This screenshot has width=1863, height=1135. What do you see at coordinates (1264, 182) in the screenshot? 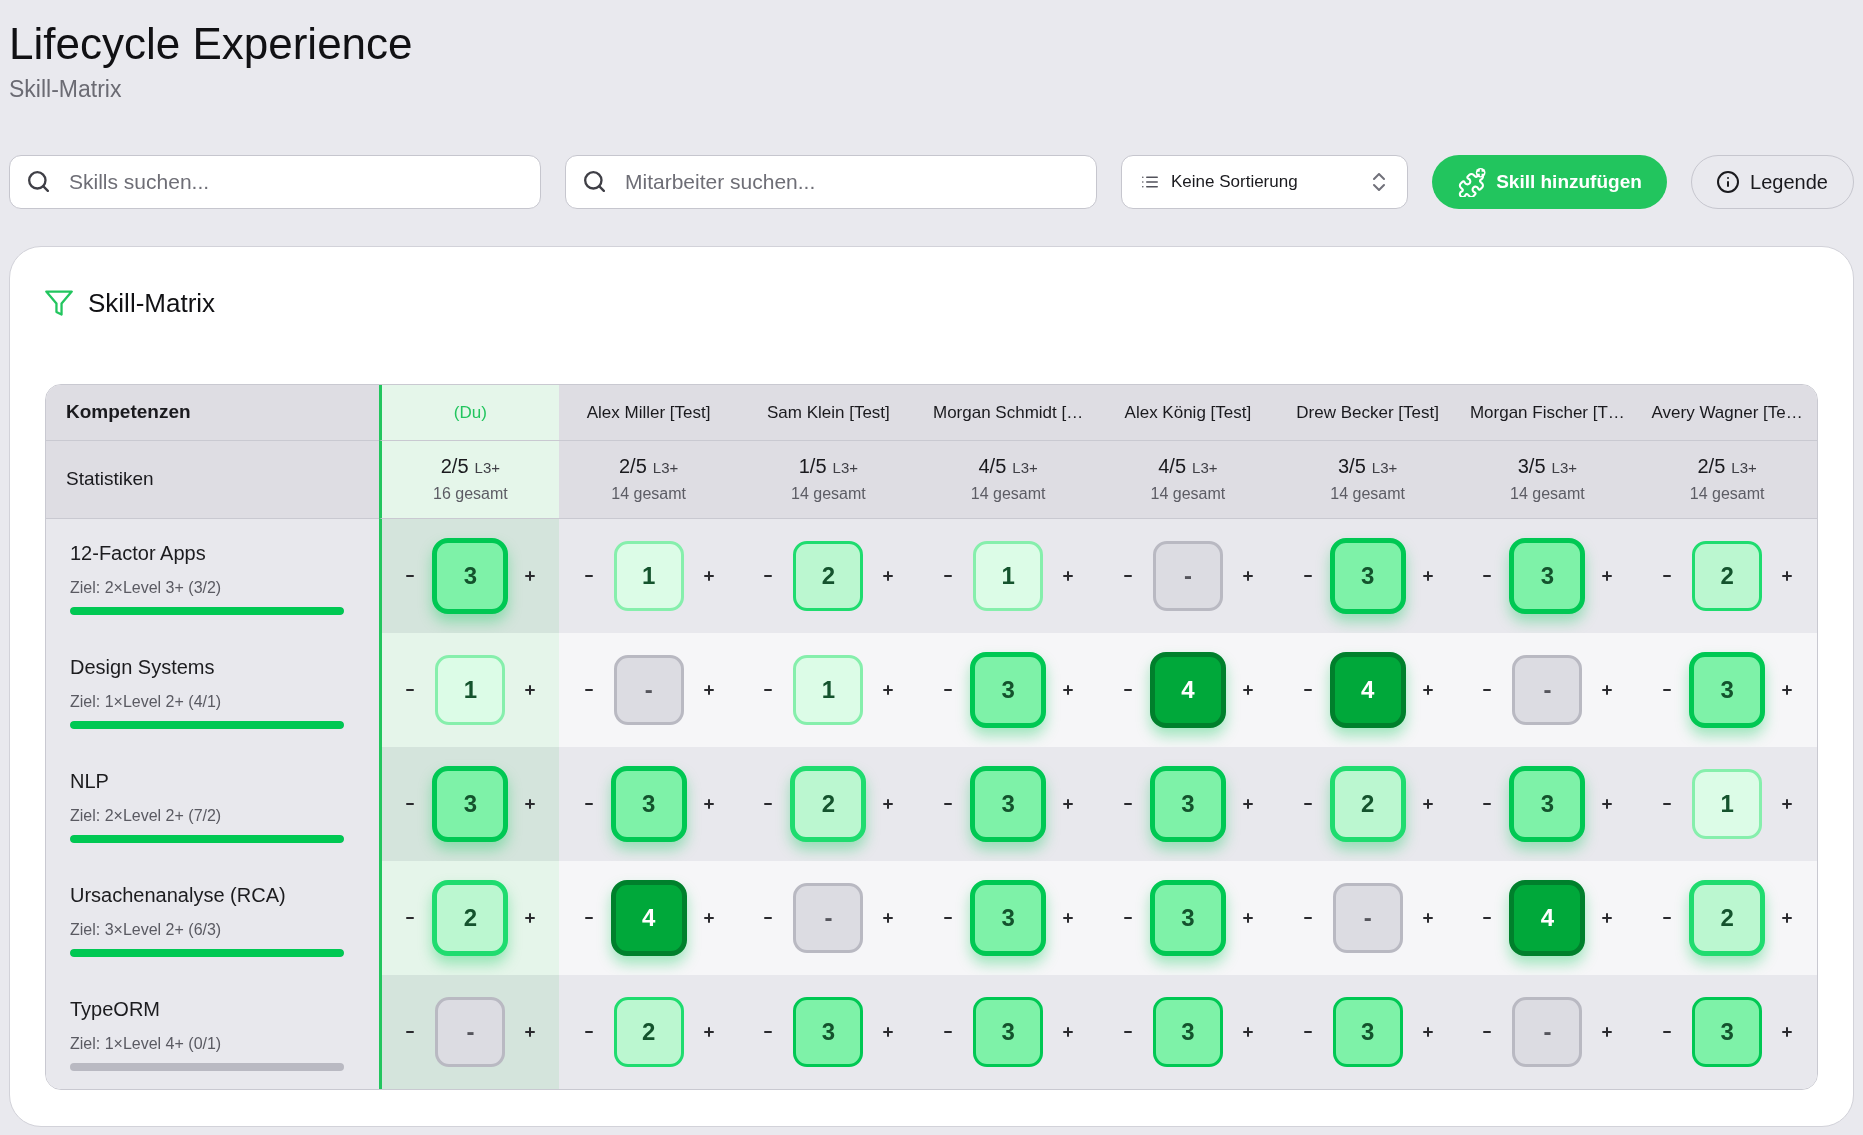
I see `sort-select: Keine Sortierung` at bounding box center [1264, 182].